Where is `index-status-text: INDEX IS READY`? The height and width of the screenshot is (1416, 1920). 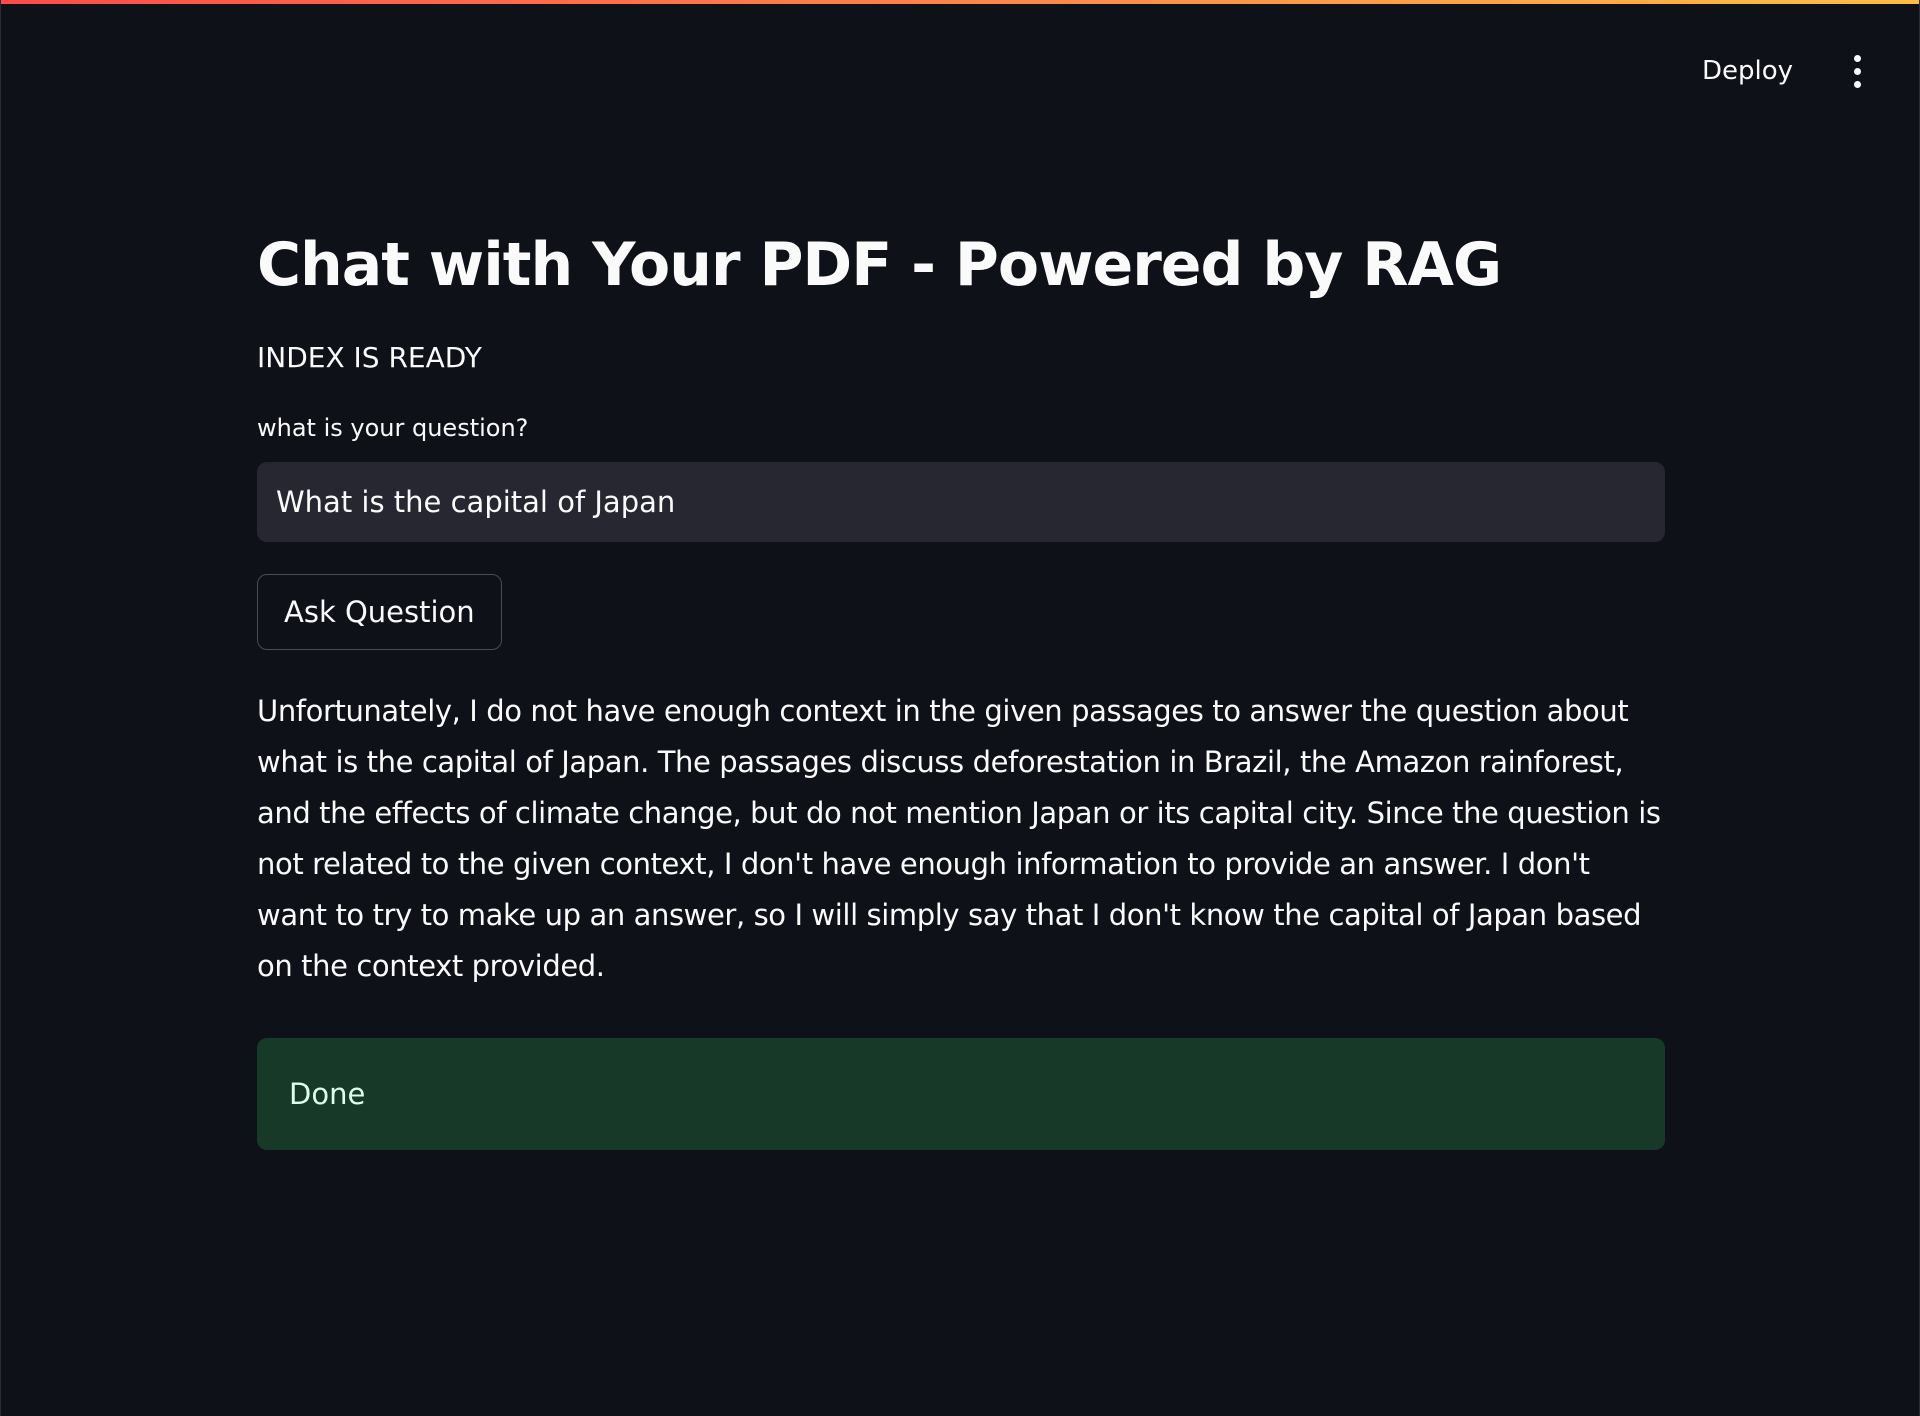 index-status-text: INDEX IS READY is located at coordinates (369, 357).